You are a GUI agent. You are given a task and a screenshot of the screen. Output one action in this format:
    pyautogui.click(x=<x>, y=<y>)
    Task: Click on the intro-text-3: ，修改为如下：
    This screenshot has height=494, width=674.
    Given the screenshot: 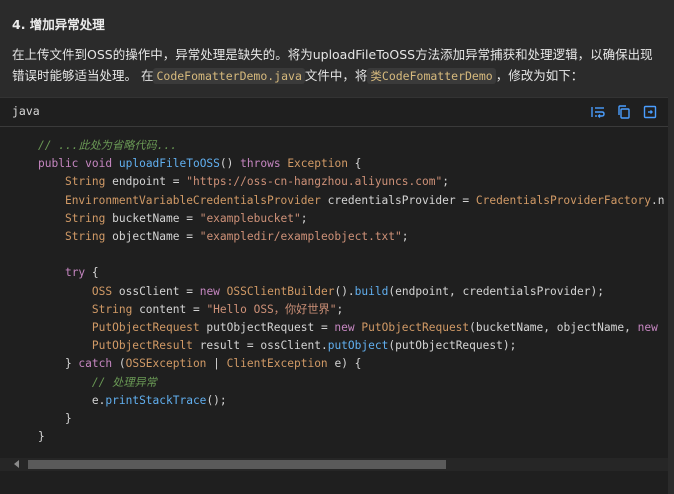 What is the action you would take?
    pyautogui.click(x=539, y=75)
    